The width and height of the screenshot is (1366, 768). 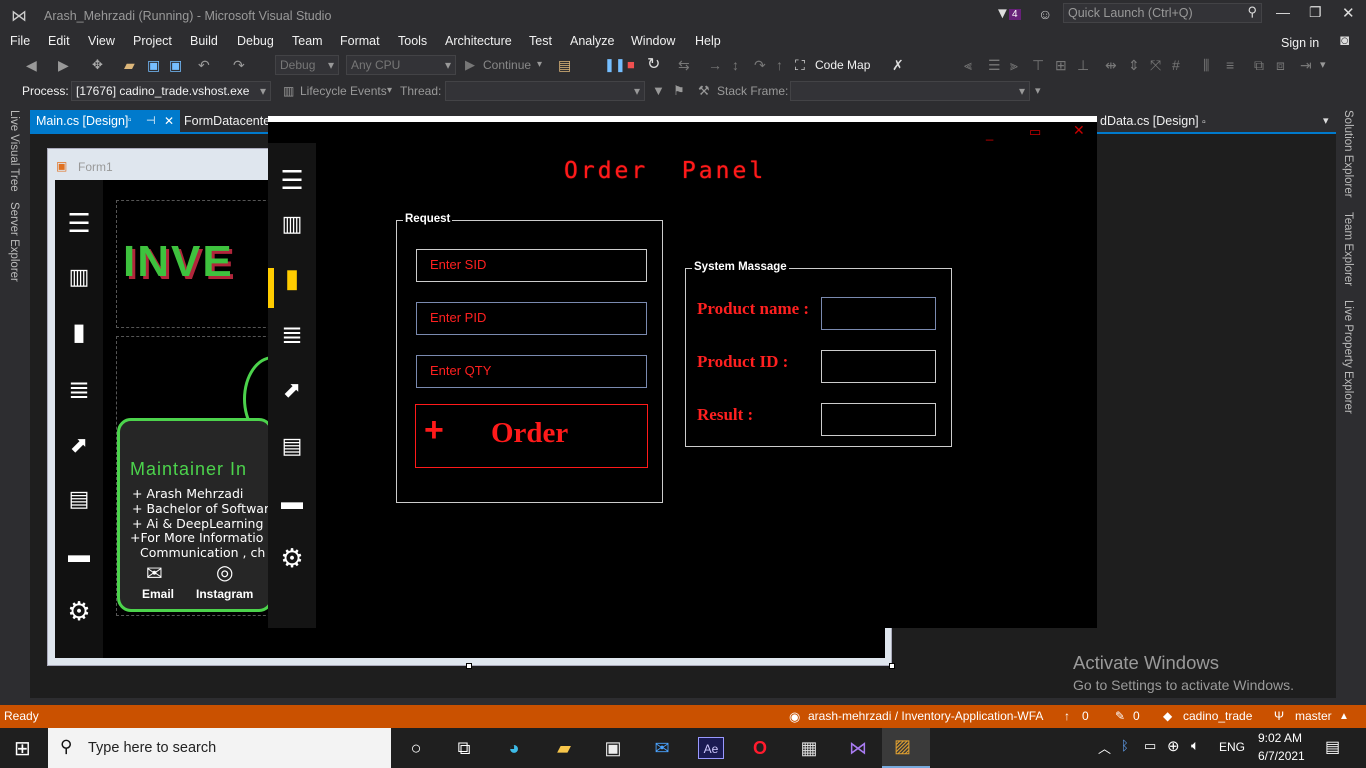 I want to click on tray-volume-icon: 🔈︎, so click(x=1195, y=745).